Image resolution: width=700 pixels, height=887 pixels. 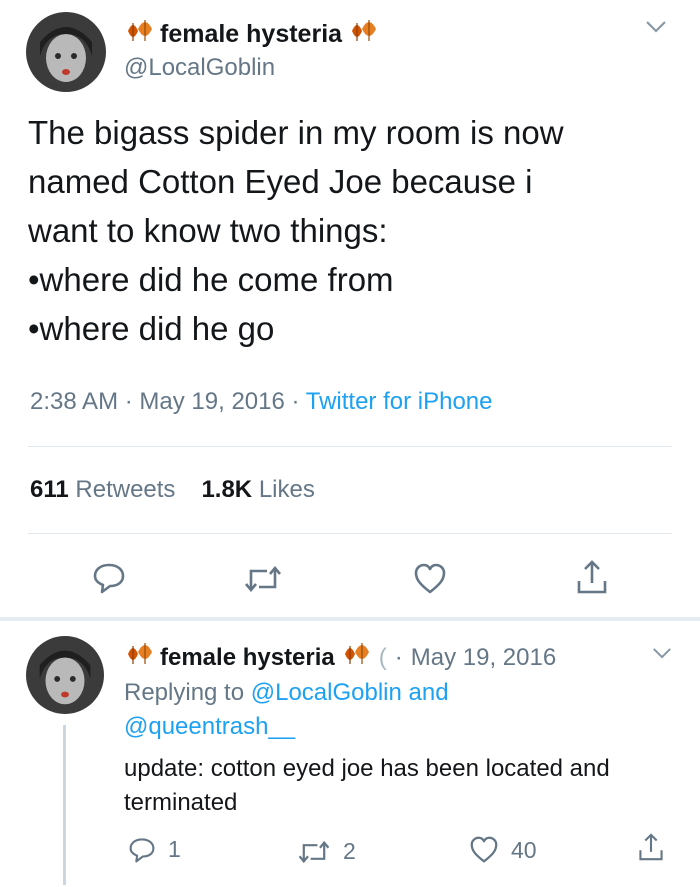 I want to click on reply-button: 1, so click(x=154, y=849).